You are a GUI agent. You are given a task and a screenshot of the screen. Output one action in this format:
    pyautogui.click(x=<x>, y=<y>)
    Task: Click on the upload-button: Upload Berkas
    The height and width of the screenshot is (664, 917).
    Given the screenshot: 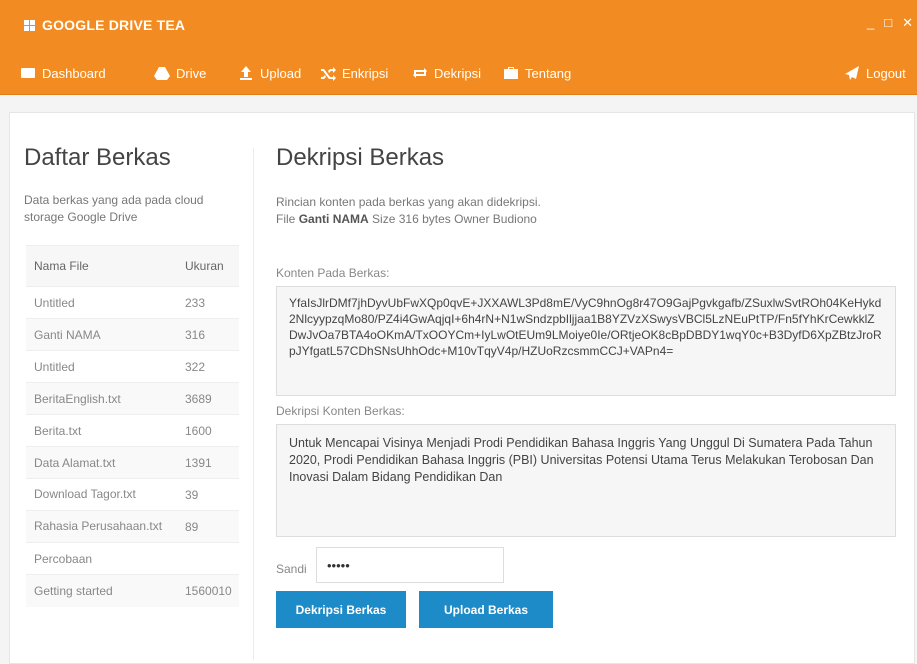 What is the action you would take?
    pyautogui.click(x=486, y=609)
    